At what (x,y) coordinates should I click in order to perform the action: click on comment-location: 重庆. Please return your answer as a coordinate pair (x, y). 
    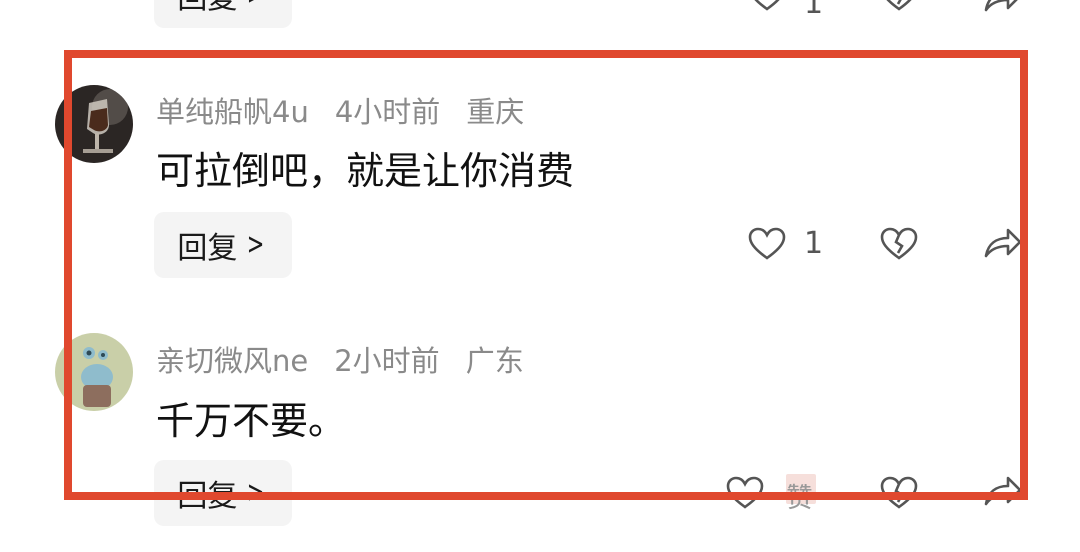
    Looking at the image, I should click on (495, 112).